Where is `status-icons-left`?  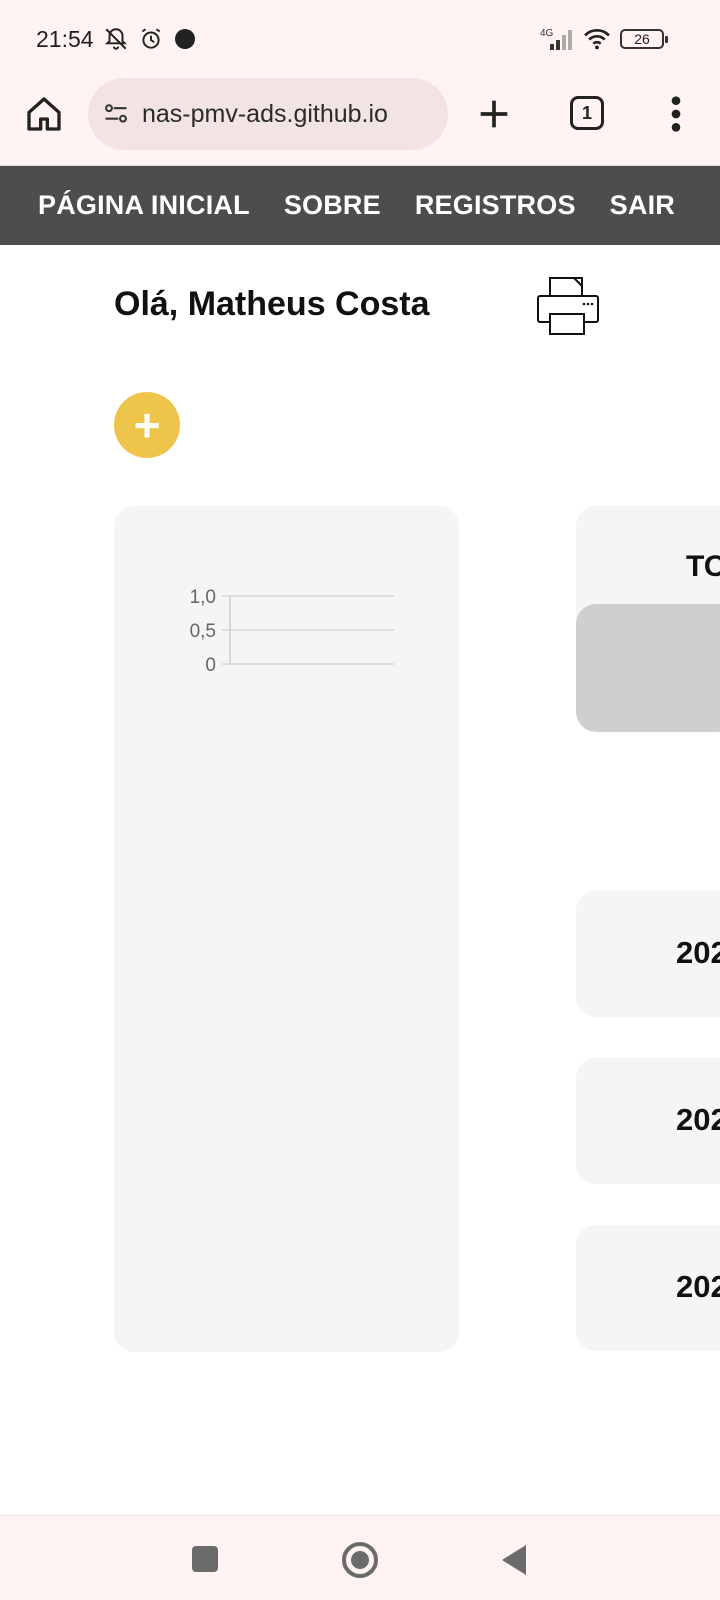 status-icons-left is located at coordinates (150, 39).